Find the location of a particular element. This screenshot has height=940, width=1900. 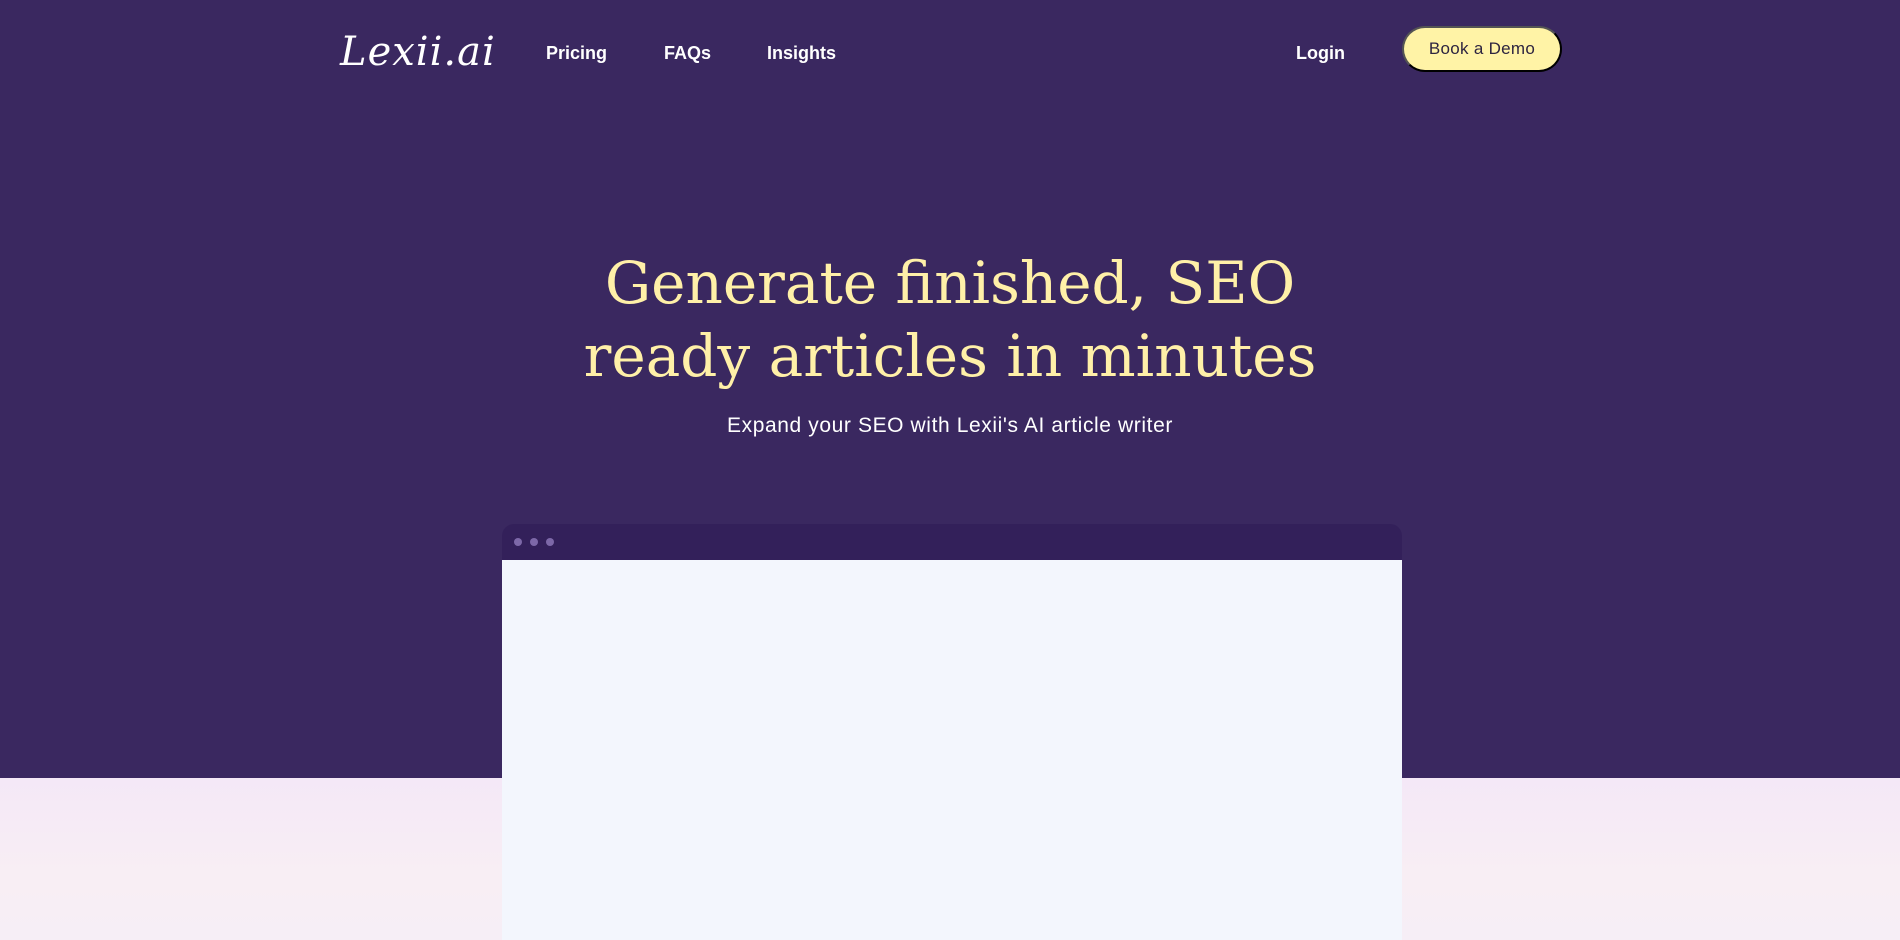

hero-headline-line-2: ready articles in minutes is located at coordinates (950, 356).